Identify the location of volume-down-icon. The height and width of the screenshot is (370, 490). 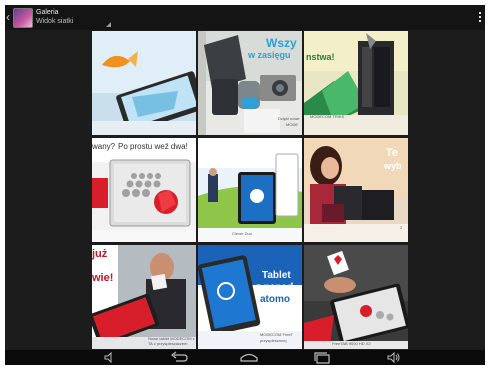
(109, 357).